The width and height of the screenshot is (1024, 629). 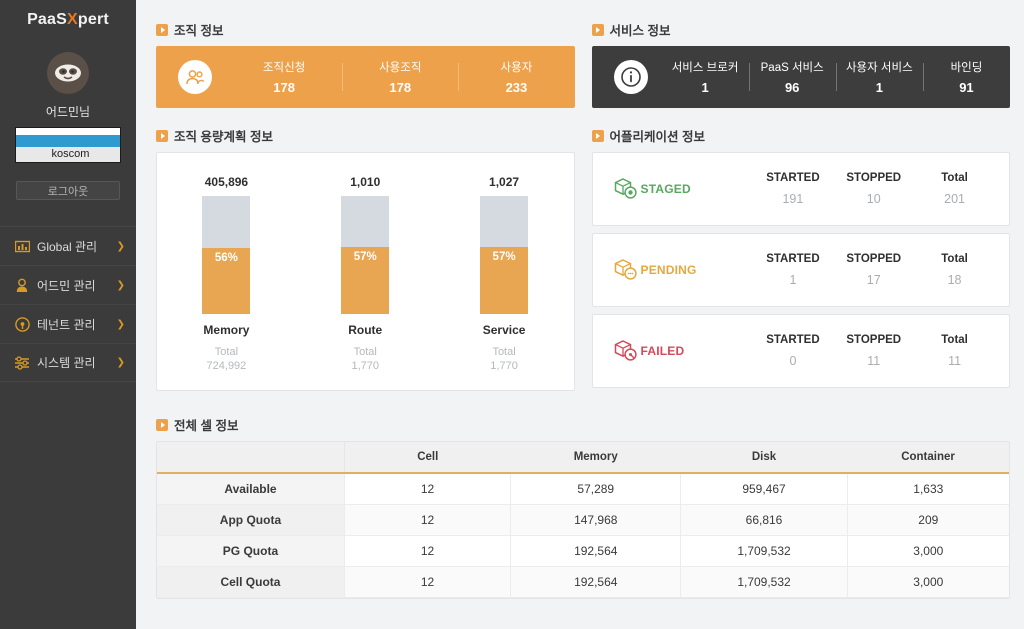 I want to click on stat-service-broker: 서비스 브로커 1, so click(x=705, y=77).